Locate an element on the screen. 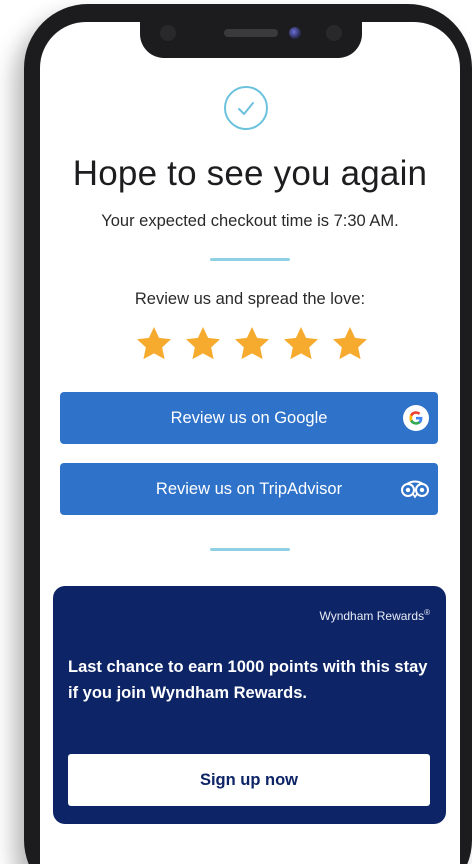 Image resolution: width=472 pixels, height=864 pixels. sign-up-button: Sign up now is located at coordinates (249, 780).